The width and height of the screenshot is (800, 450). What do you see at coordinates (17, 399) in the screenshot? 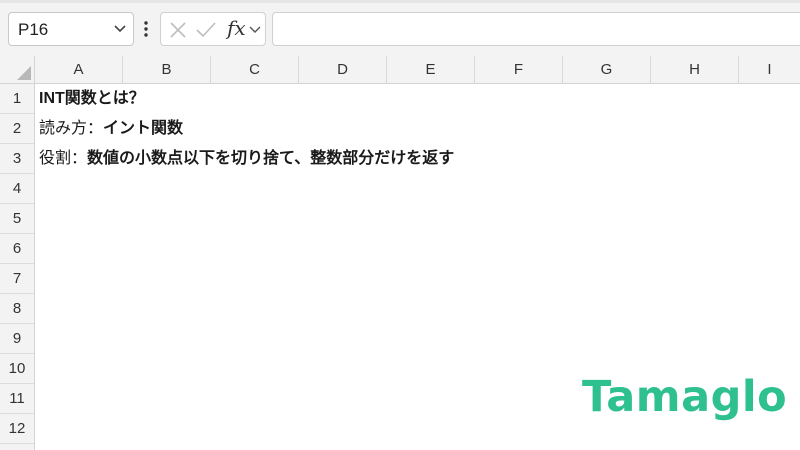
I see `row-header-11: 11` at bounding box center [17, 399].